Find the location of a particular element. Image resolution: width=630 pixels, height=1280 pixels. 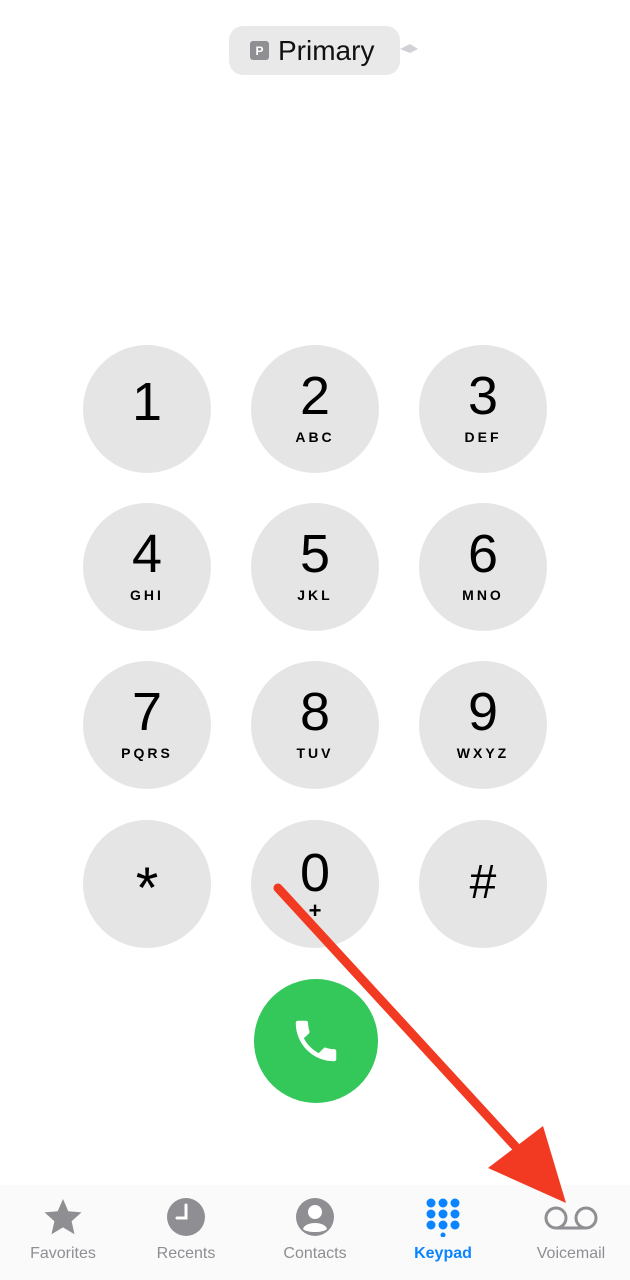

key-8: 8 TUV is located at coordinates (315, 725).